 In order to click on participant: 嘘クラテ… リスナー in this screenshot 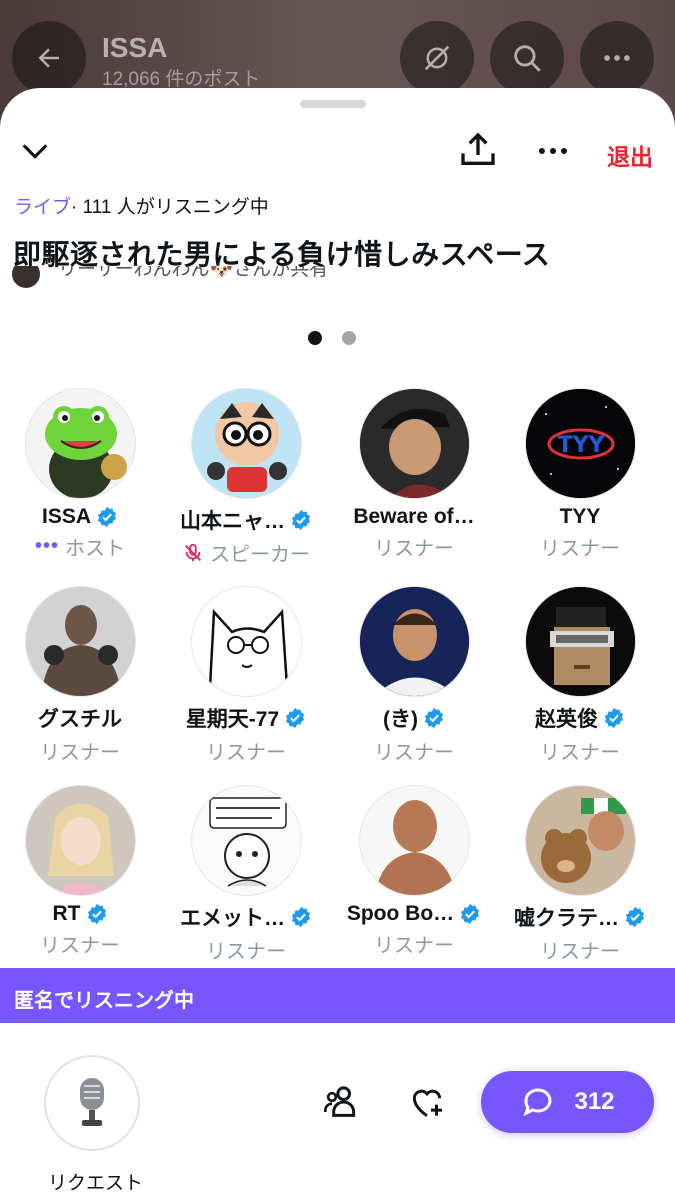, I will do `click(580, 874)`.